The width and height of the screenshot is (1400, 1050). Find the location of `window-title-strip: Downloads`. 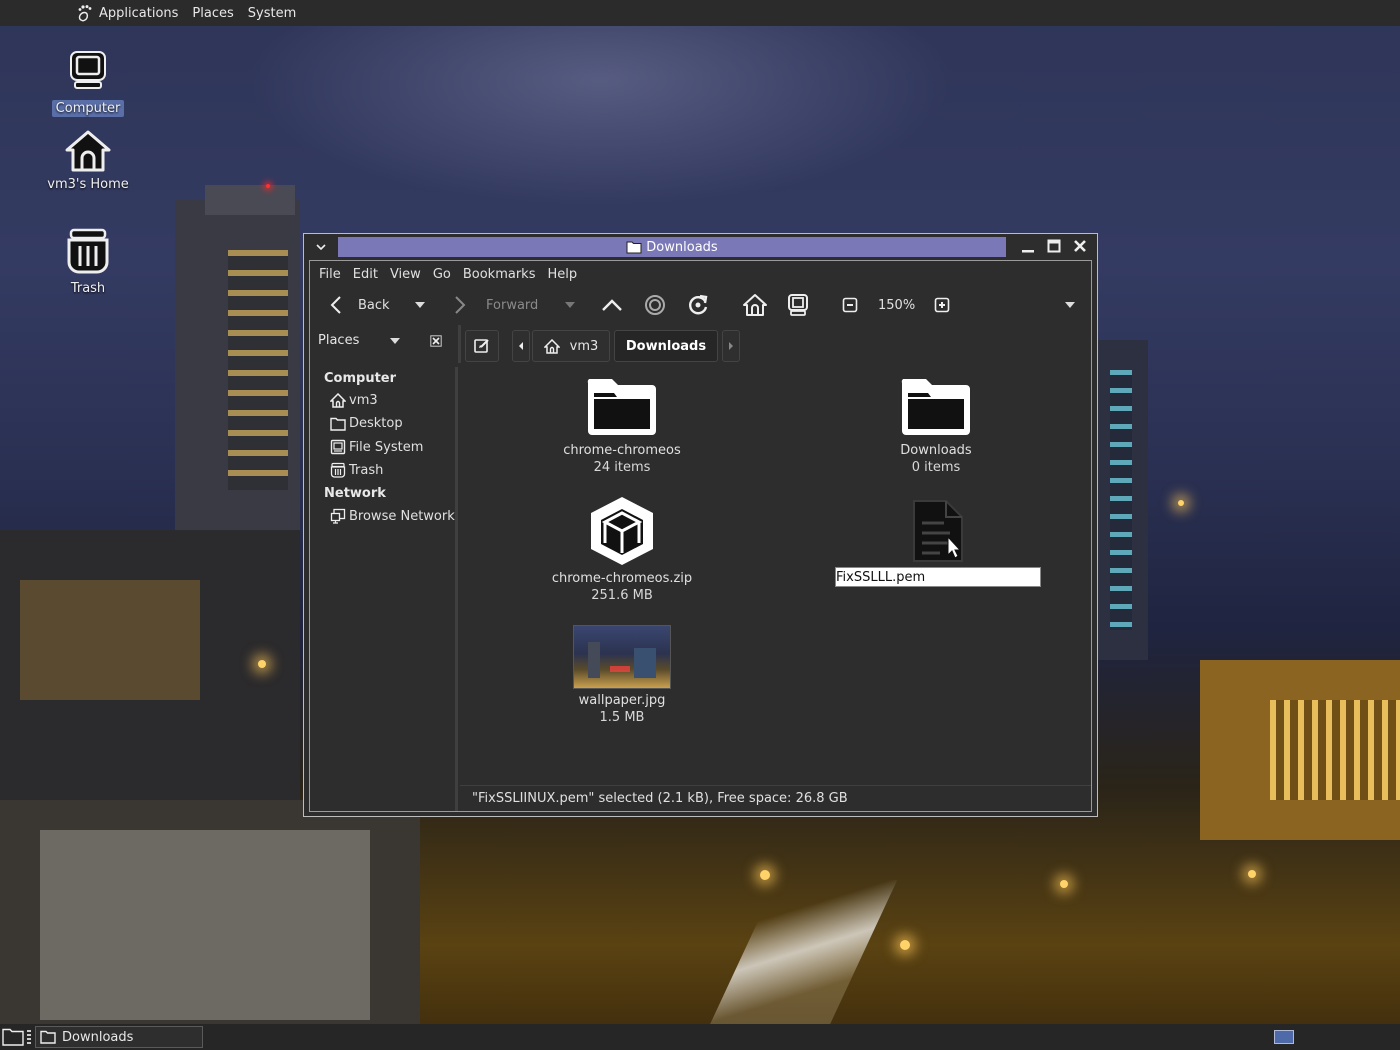

window-title-strip: Downloads is located at coordinates (672, 247).